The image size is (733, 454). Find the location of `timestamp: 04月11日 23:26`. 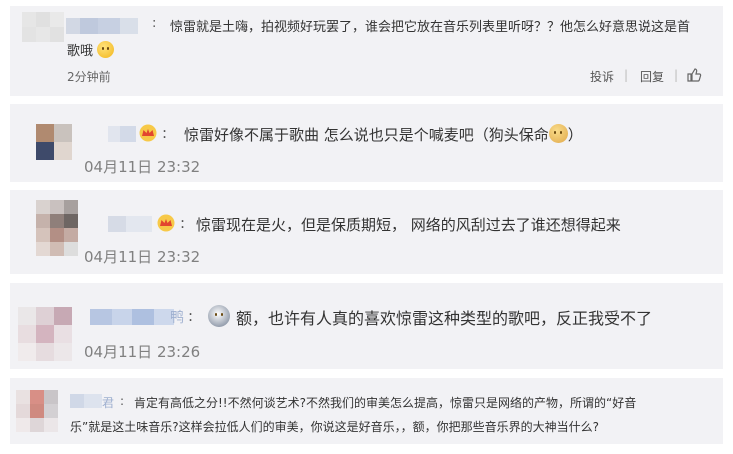

timestamp: 04月11日 23:26 is located at coordinates (142, 352).